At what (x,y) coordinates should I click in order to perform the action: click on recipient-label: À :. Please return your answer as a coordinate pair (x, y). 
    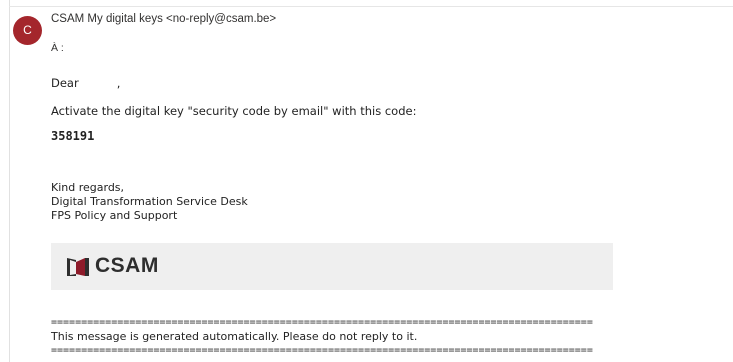
    Looking at the image, I should click on (57, 48).